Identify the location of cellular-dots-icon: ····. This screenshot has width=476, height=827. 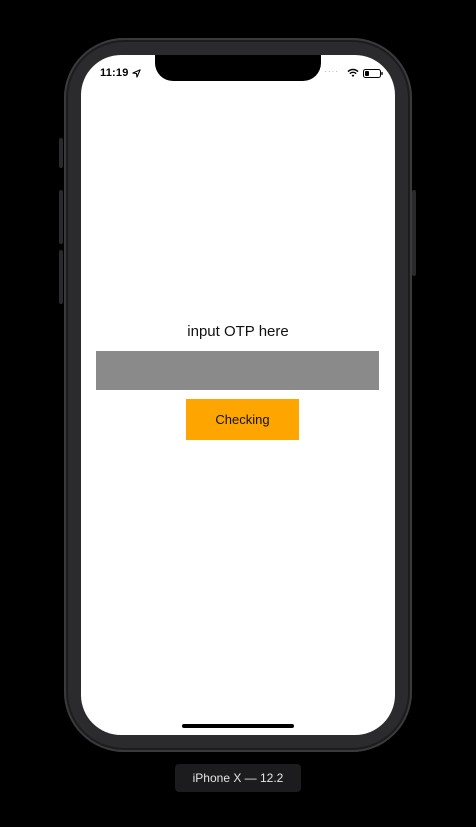
(331, 71).